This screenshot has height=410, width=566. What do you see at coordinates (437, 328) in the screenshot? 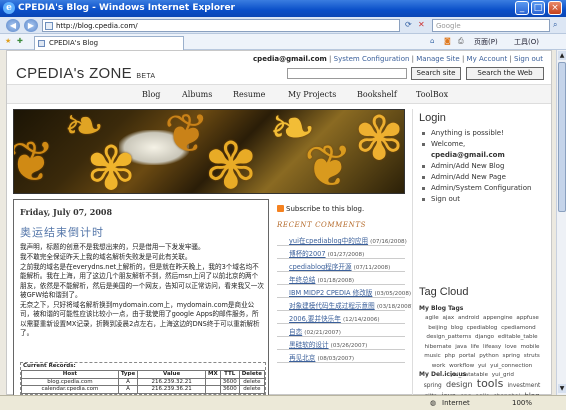
I see `tag-link: beijing` at bounding box center [437, 328].